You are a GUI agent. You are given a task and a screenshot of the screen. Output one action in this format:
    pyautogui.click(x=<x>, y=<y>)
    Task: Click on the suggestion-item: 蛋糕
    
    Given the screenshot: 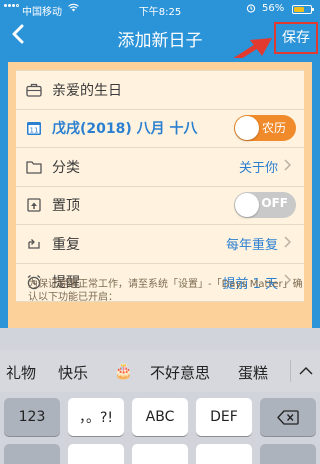 What is the action you would take?
    pyautogui.click(x=253, y=372)
    